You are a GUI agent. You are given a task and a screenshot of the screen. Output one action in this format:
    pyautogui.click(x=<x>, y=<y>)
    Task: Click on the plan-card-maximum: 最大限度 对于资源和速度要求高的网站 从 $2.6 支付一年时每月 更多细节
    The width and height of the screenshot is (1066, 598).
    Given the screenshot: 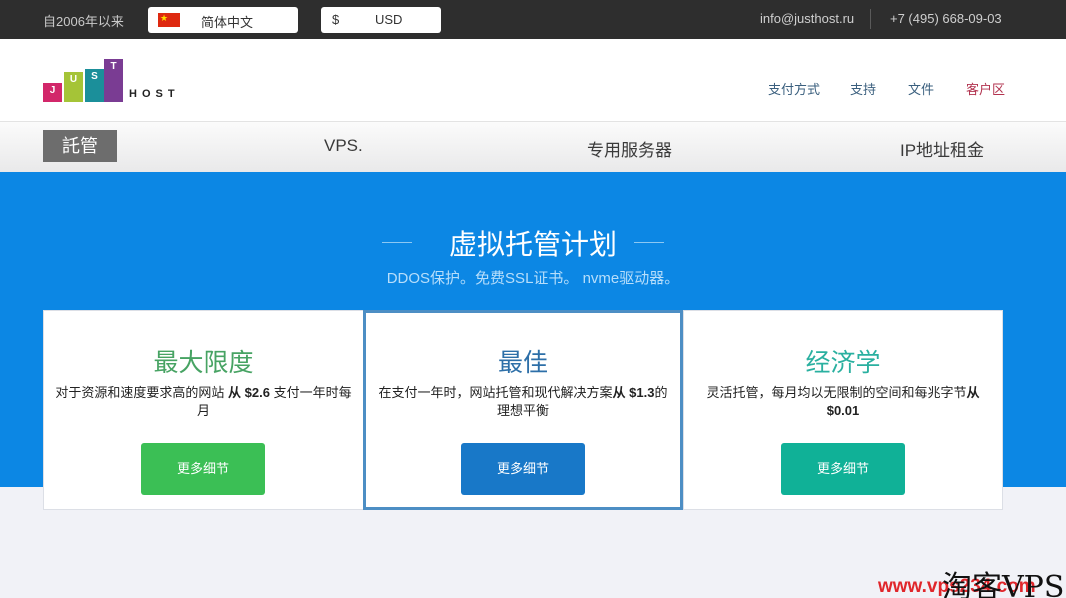 What is the action you would take?
    pyautogui.click(x=203, y=410)
    